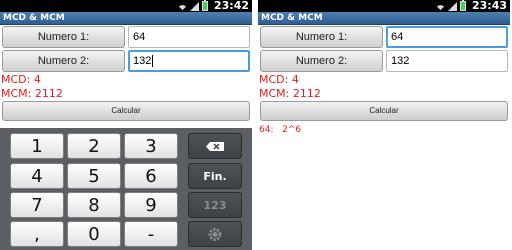 The height and width of the screenshot is (250, 512). What do you see at coordinates (37, 176) in the screenshot?
I see `key-4: 4` at bounding box center [37, 176].